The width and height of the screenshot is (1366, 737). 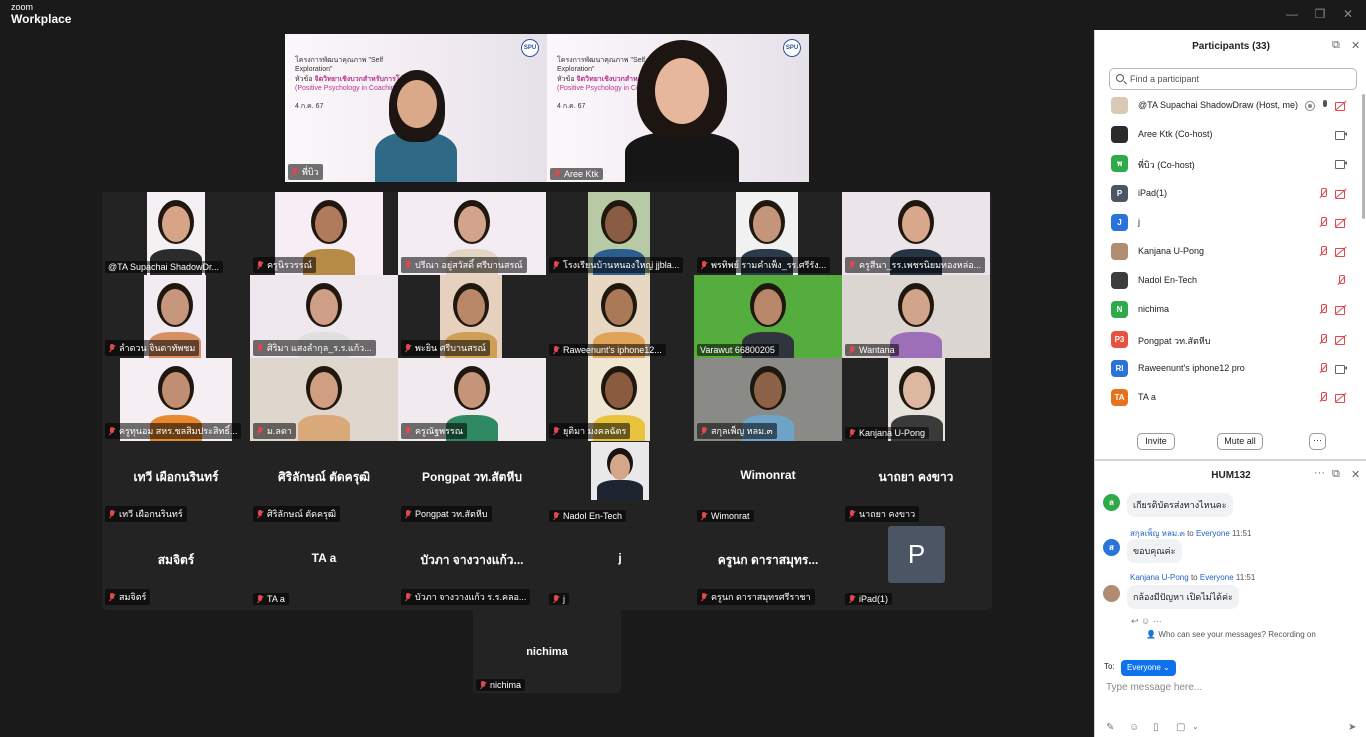 I want to click on chat-message: เกียรติบัตรส่งทางไหนคะ, so click(x=1180, y=505).